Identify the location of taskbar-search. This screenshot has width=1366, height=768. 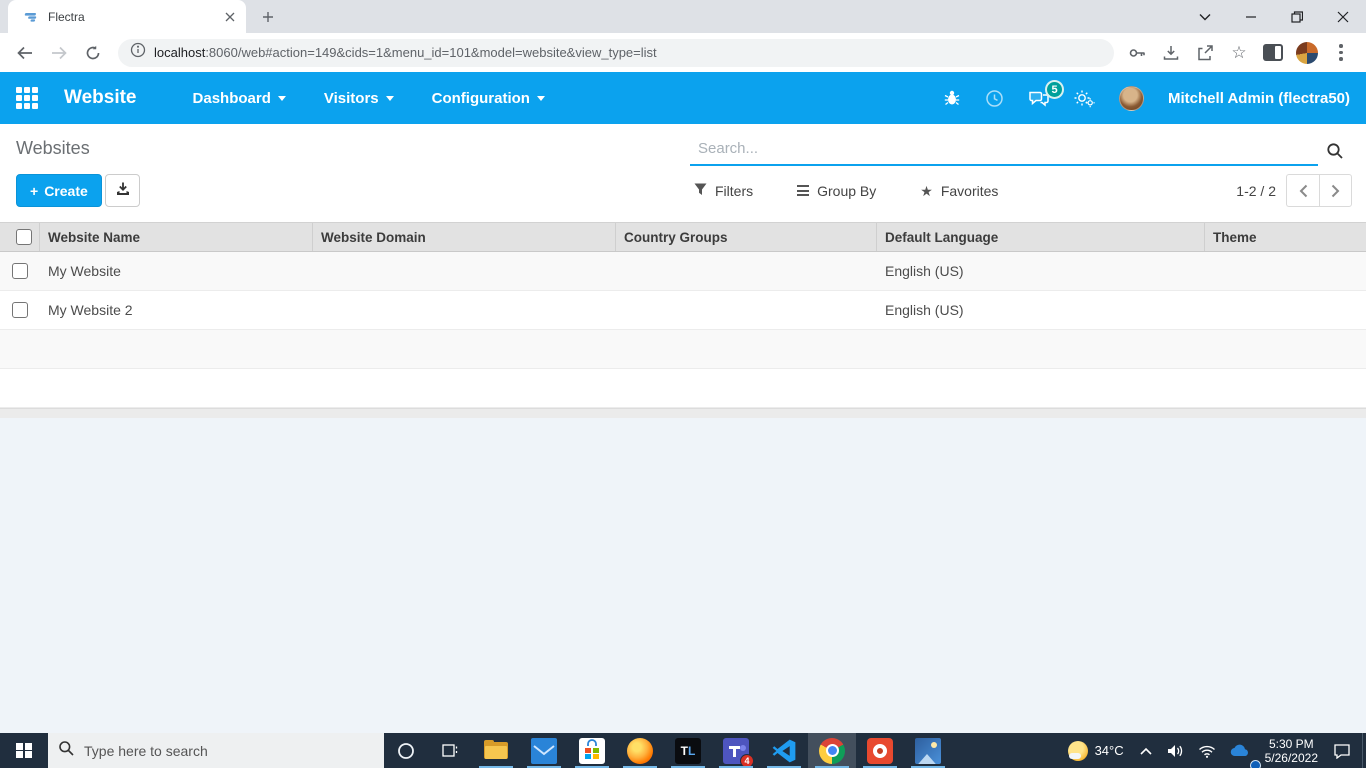
(216, 750).